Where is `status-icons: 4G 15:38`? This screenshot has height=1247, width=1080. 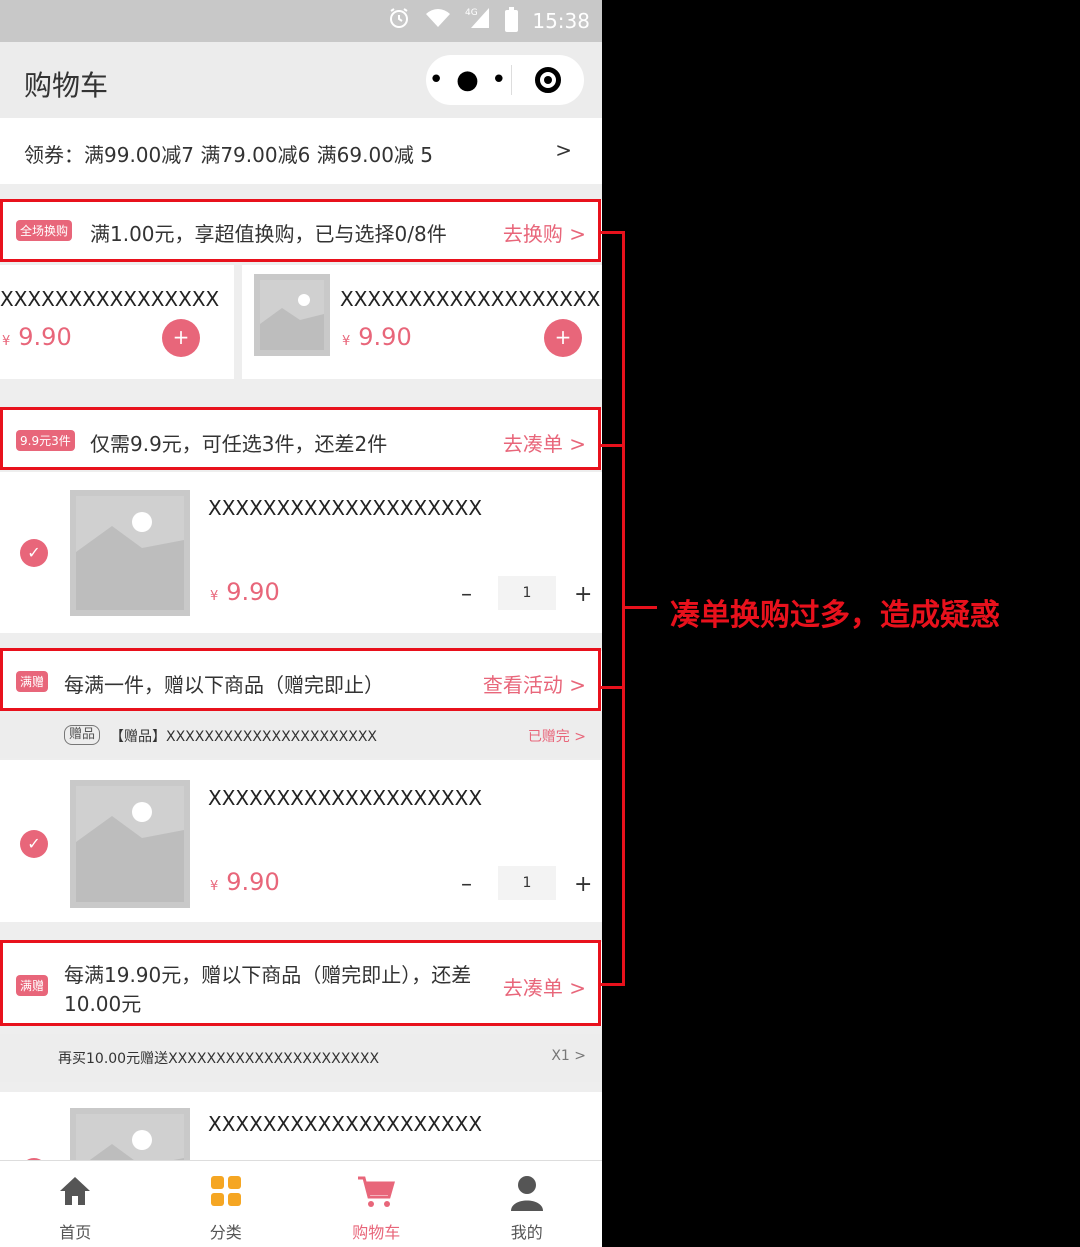 status-icons: 4G 15:38 is located at coordinates (488, 20).